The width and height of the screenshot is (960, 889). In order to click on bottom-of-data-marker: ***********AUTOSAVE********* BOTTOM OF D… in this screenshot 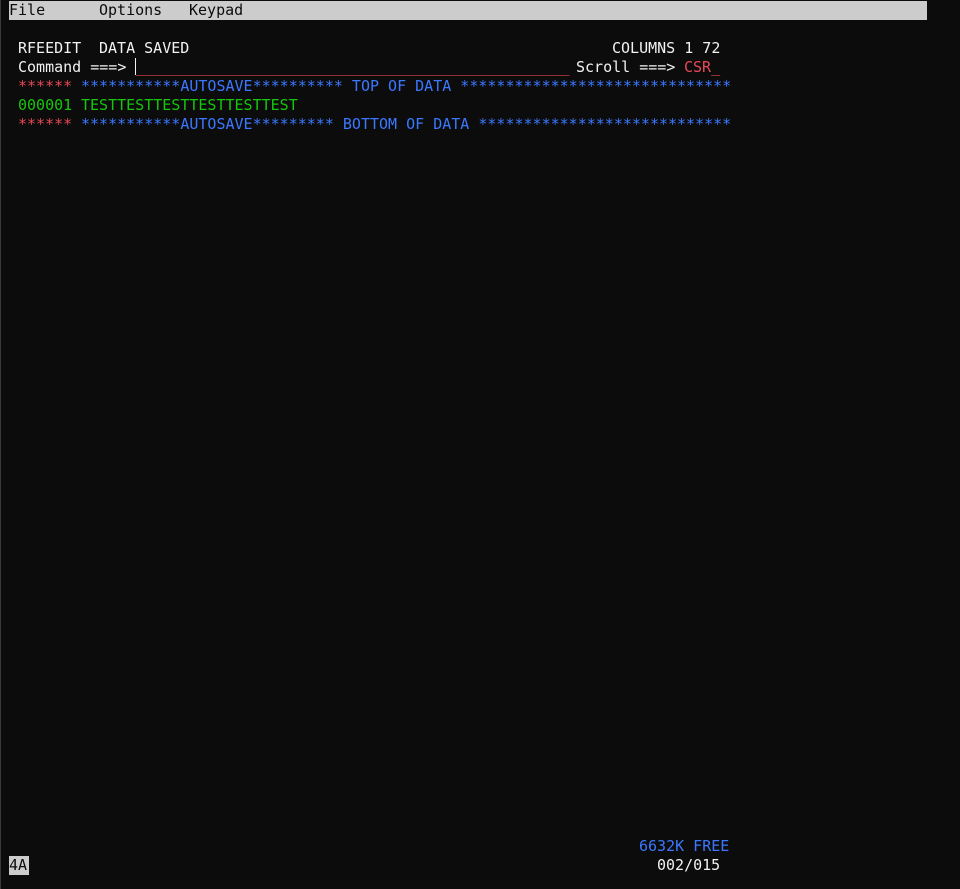, I will do `click(406, 124)`.